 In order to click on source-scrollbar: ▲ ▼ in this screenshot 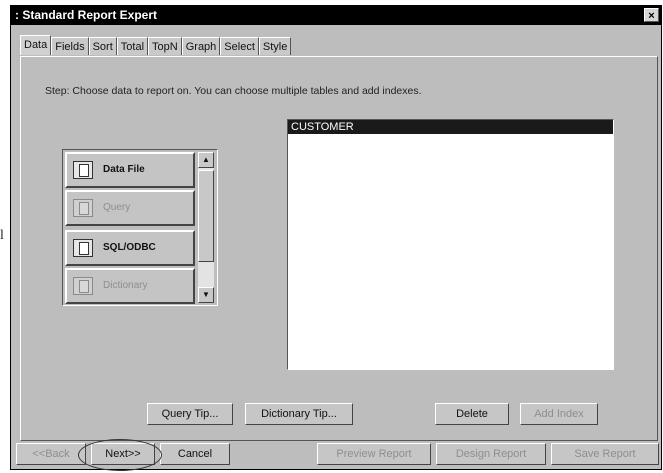, I will do `click(206, 227)`.